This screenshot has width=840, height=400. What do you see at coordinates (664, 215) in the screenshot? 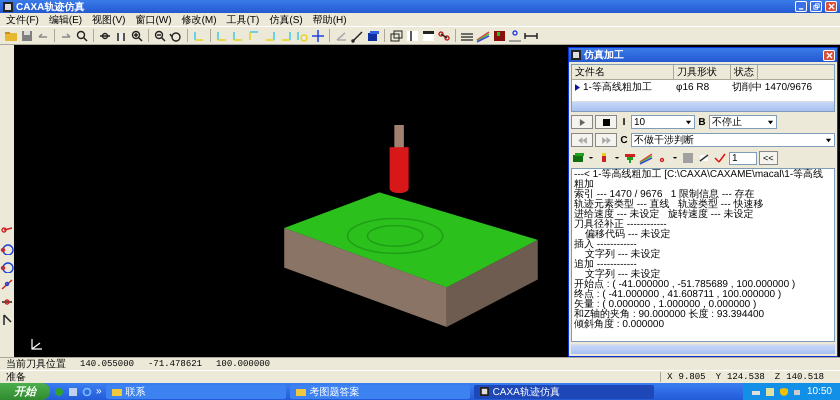
I see `log-line: 进给速度 --- 未设定 旋转速度 --- 未设定` at bounding box center [664, 215].